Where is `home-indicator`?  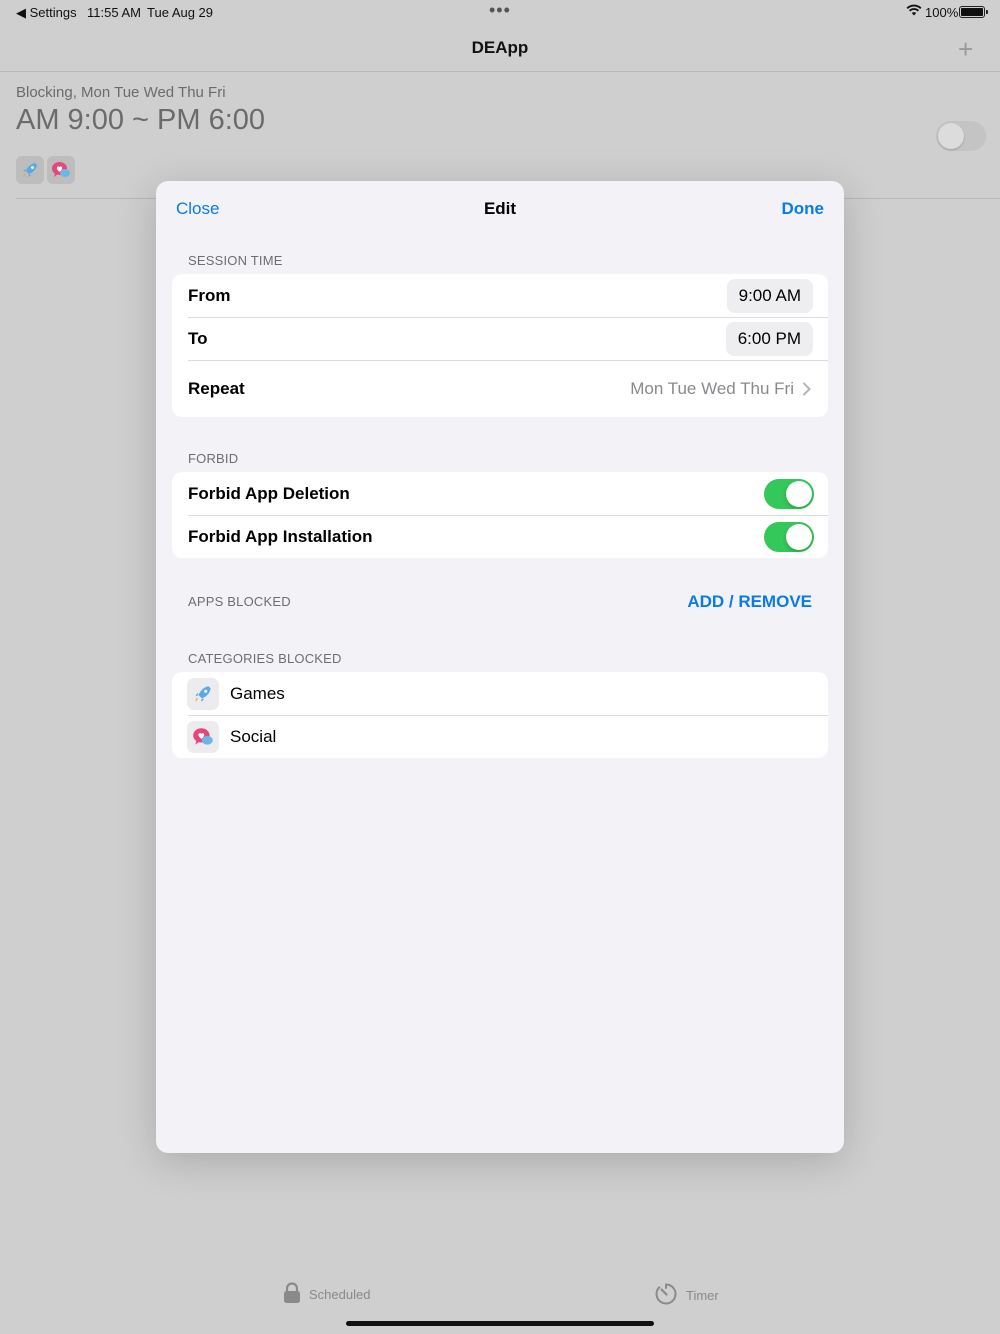 home-indicator is located at coordinates (500, 1323).